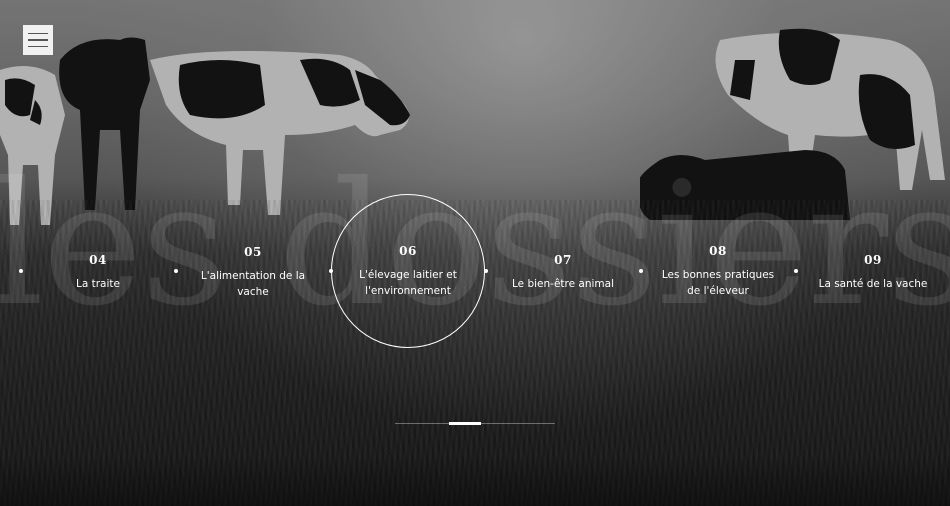 Image resolution: width=950 pixels, height=506 pixels. Describe the element at coordinates (253, 284) in the screenshot. I see `dossier-label: L'alimentation de la vache` at that location.